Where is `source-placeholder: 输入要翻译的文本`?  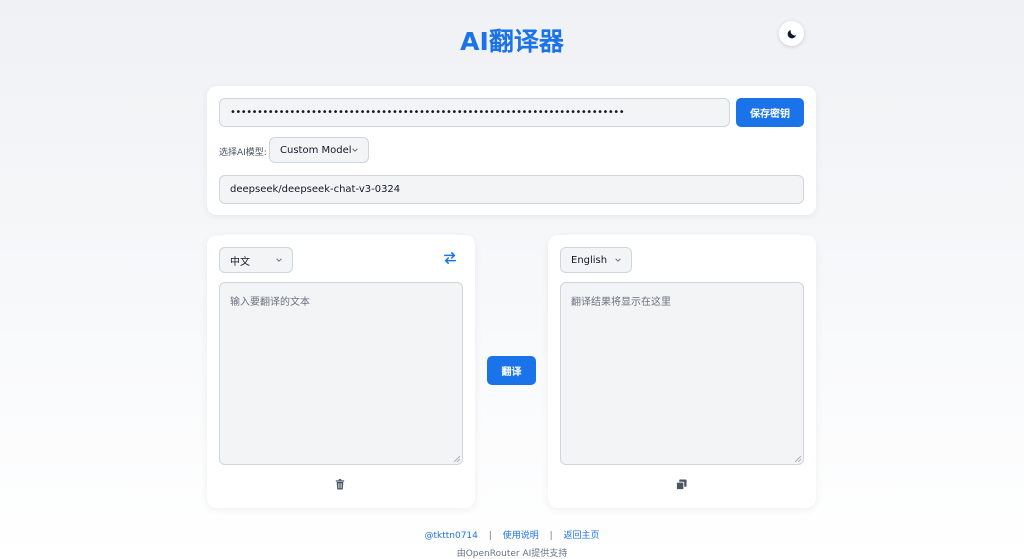 source-placeholder: 输入要翻译的文本 is located at coordinates (270, 302).